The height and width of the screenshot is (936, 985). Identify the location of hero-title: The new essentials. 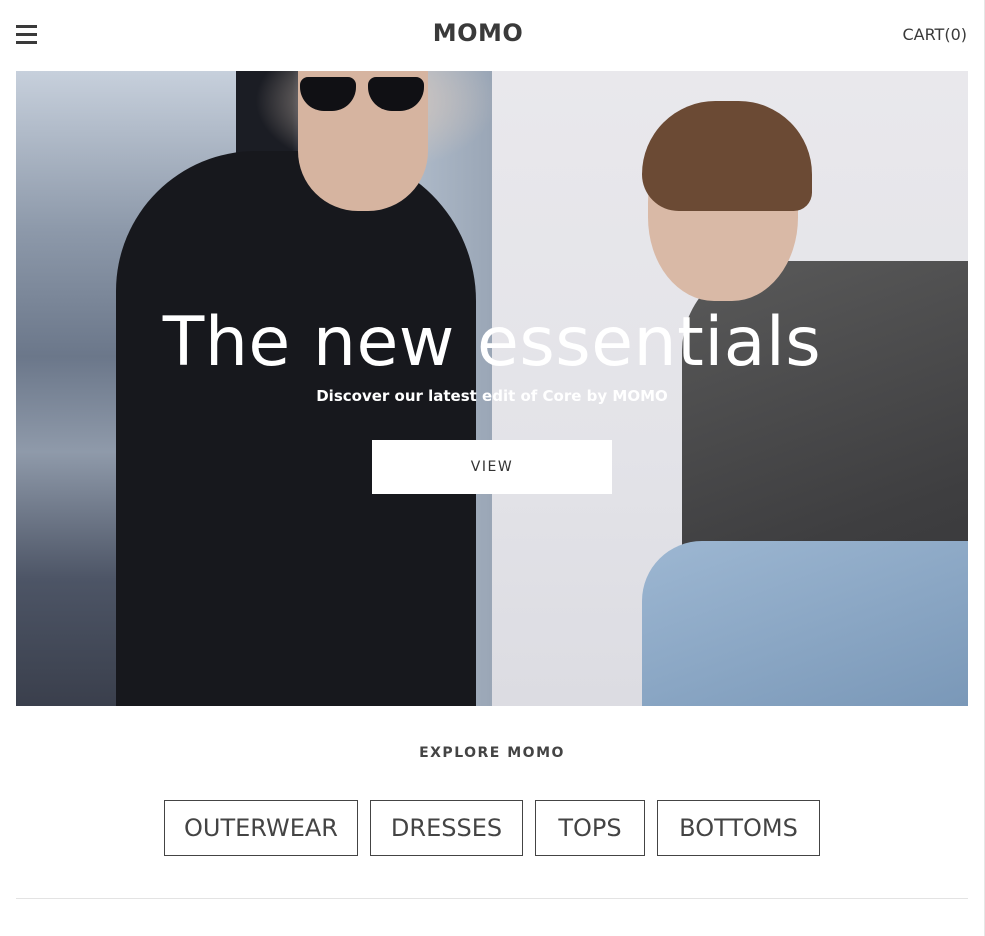
(492, 342).